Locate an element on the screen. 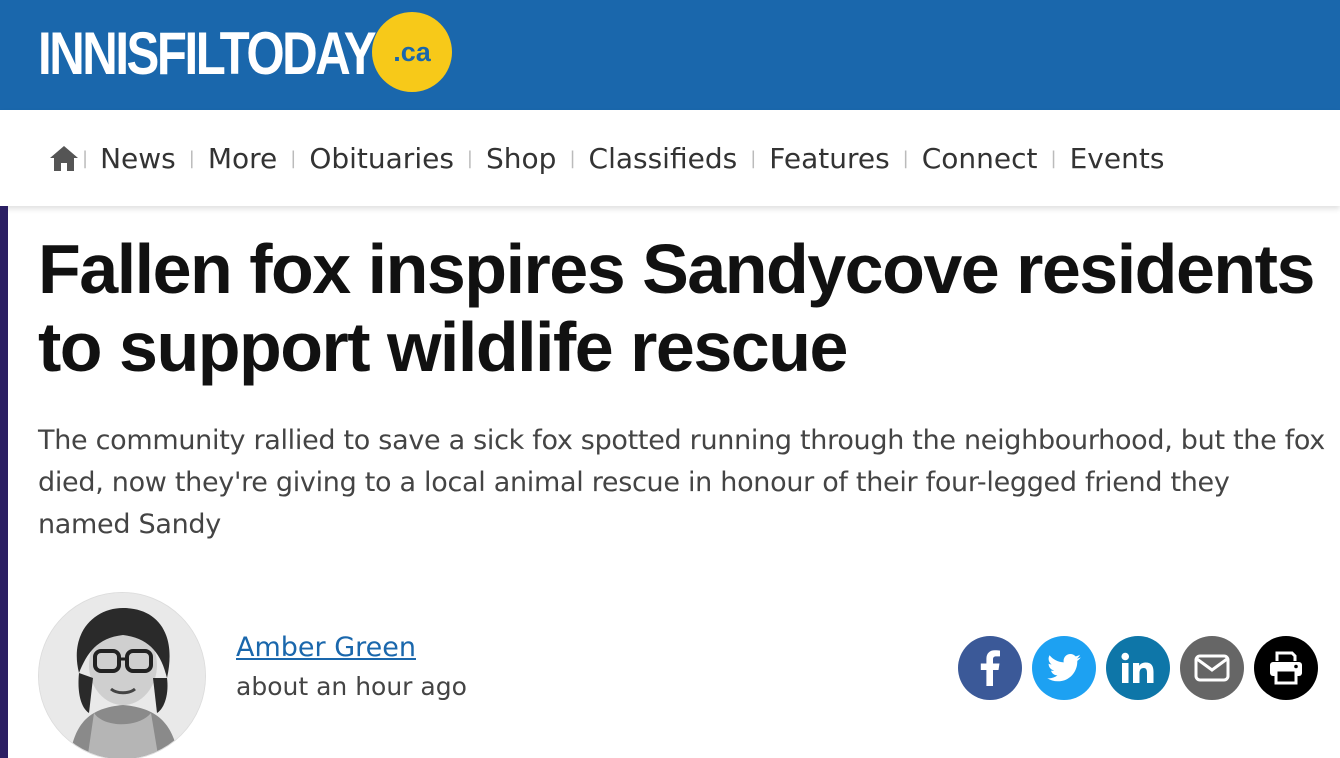 Image resolution: width=1340 pixels, height=758 pixels. nav-item-connect: Connect is located at coordinates (980, 158).